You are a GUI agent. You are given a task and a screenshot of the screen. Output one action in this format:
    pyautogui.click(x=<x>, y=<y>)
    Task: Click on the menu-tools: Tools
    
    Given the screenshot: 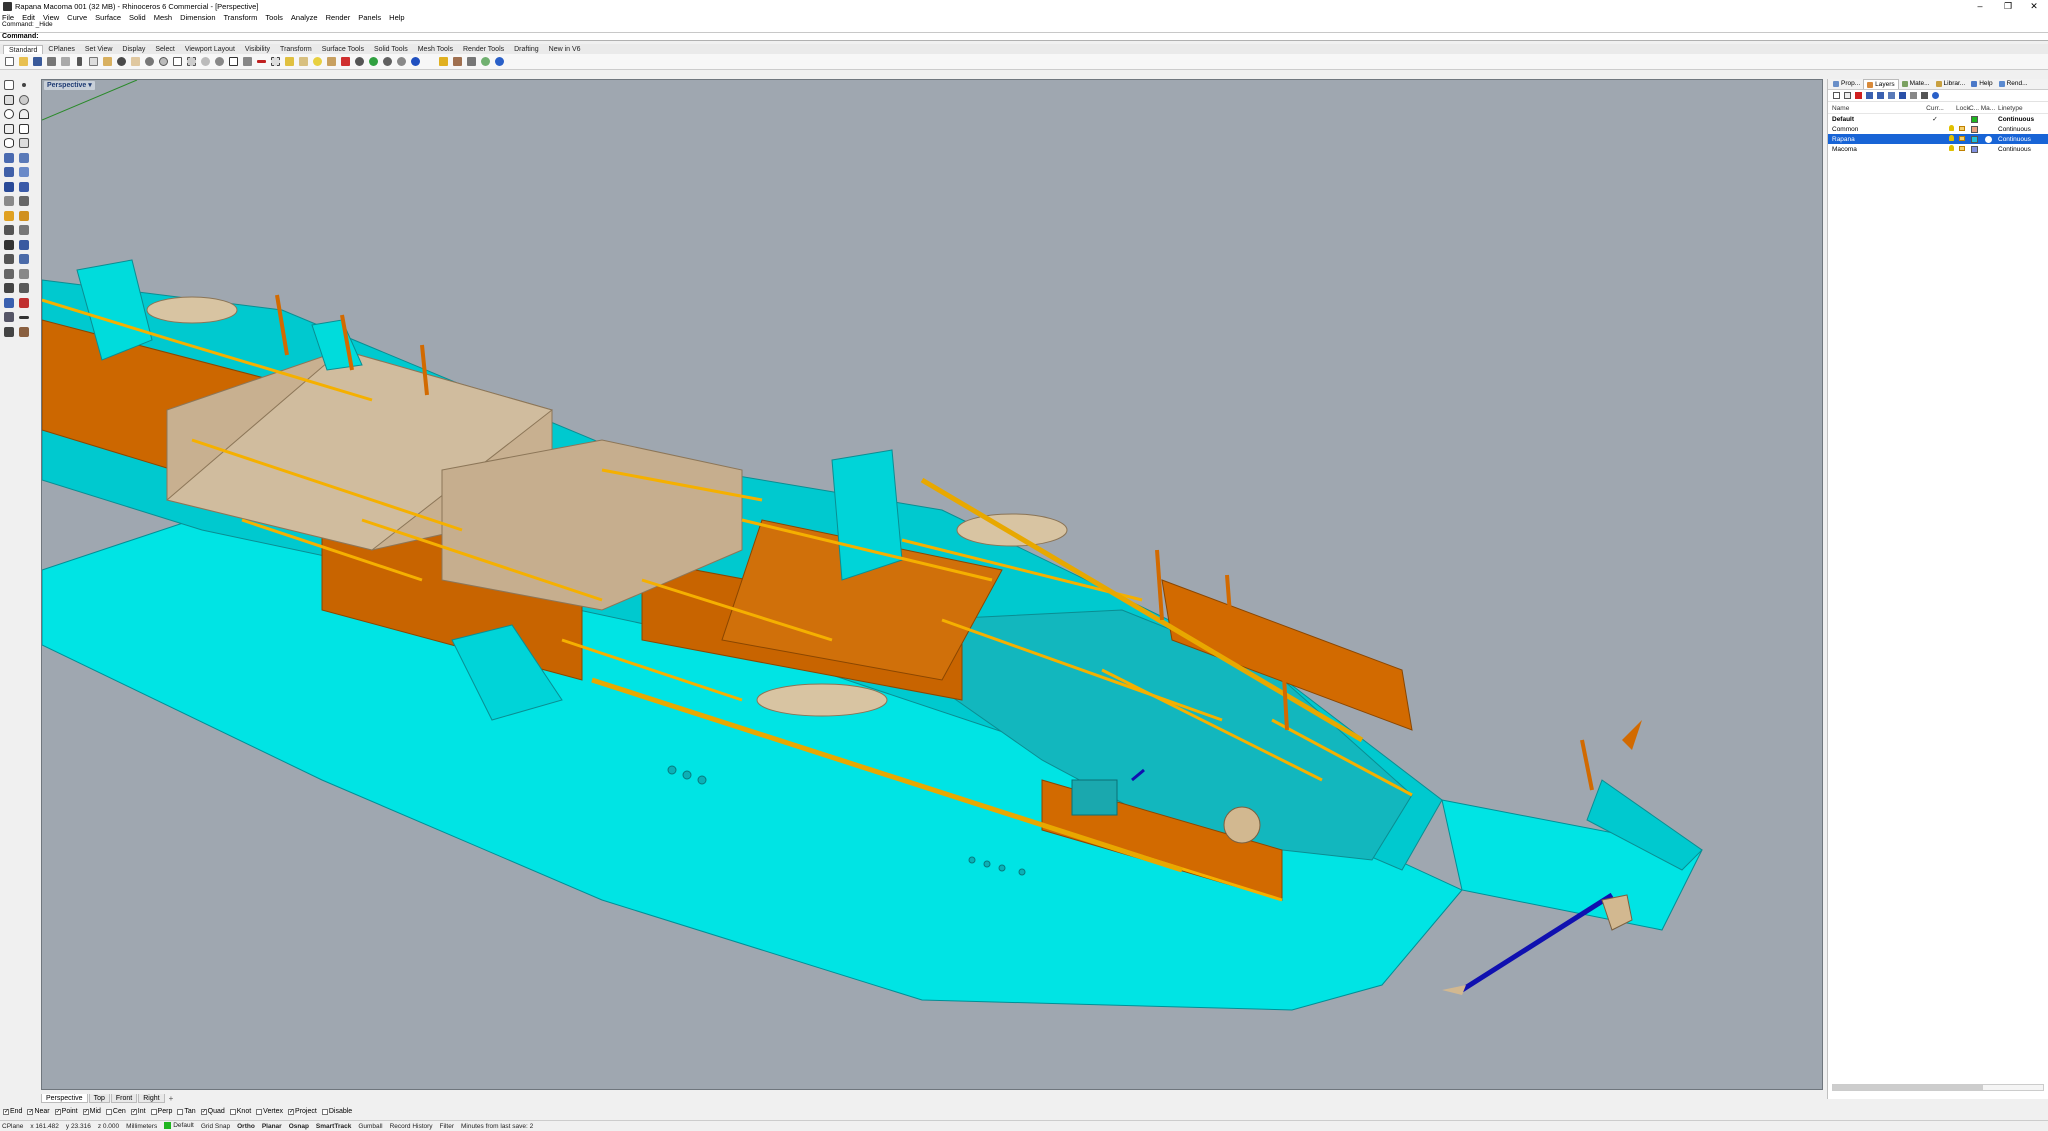 What is the action you would take?
    pyautogui.click(x=274, y=17)
    